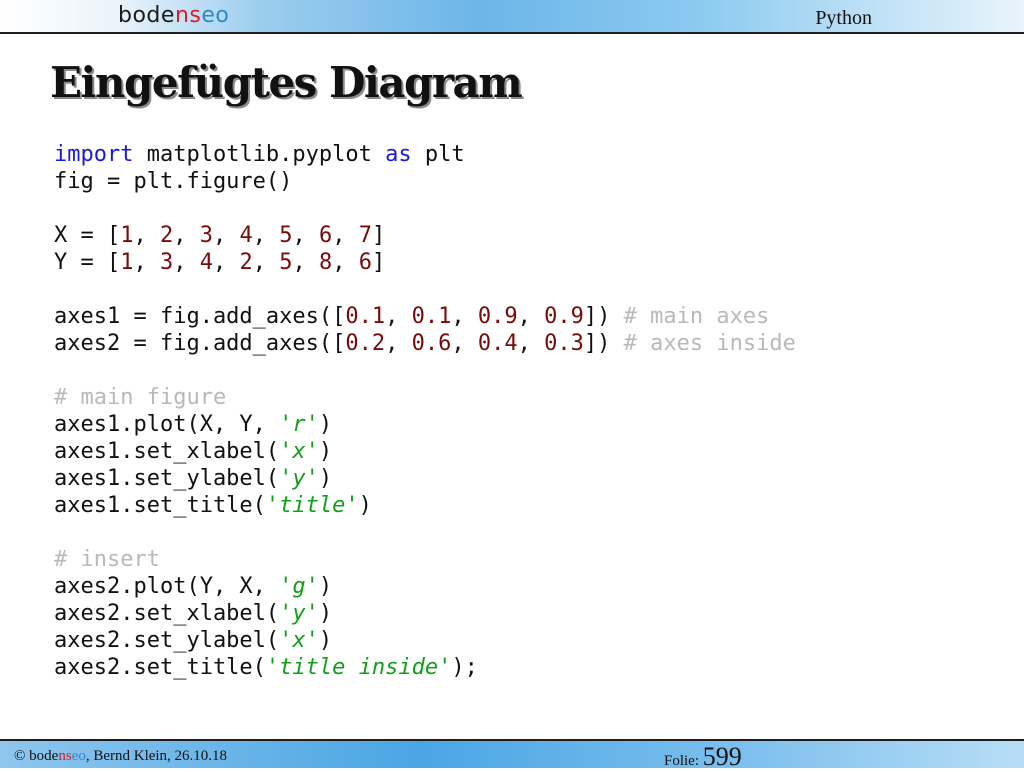 This screenshot has width=1024, height=772. I want to click on slide-title: Eingefügtes Diagram, so click(286, 82).